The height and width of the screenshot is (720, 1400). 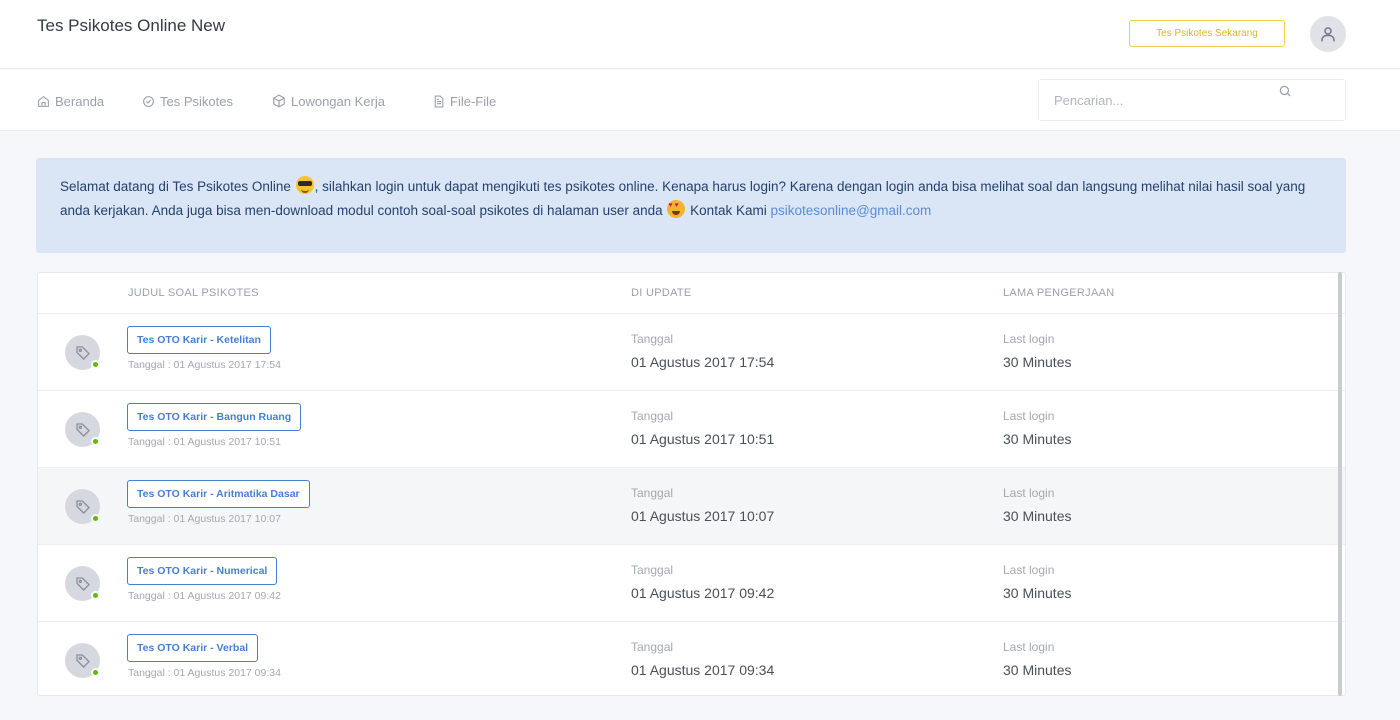 I want to click on row-date-subtitle: Tanggal : 01 Agustus 2017 09:34, so click(x=204, y=673).